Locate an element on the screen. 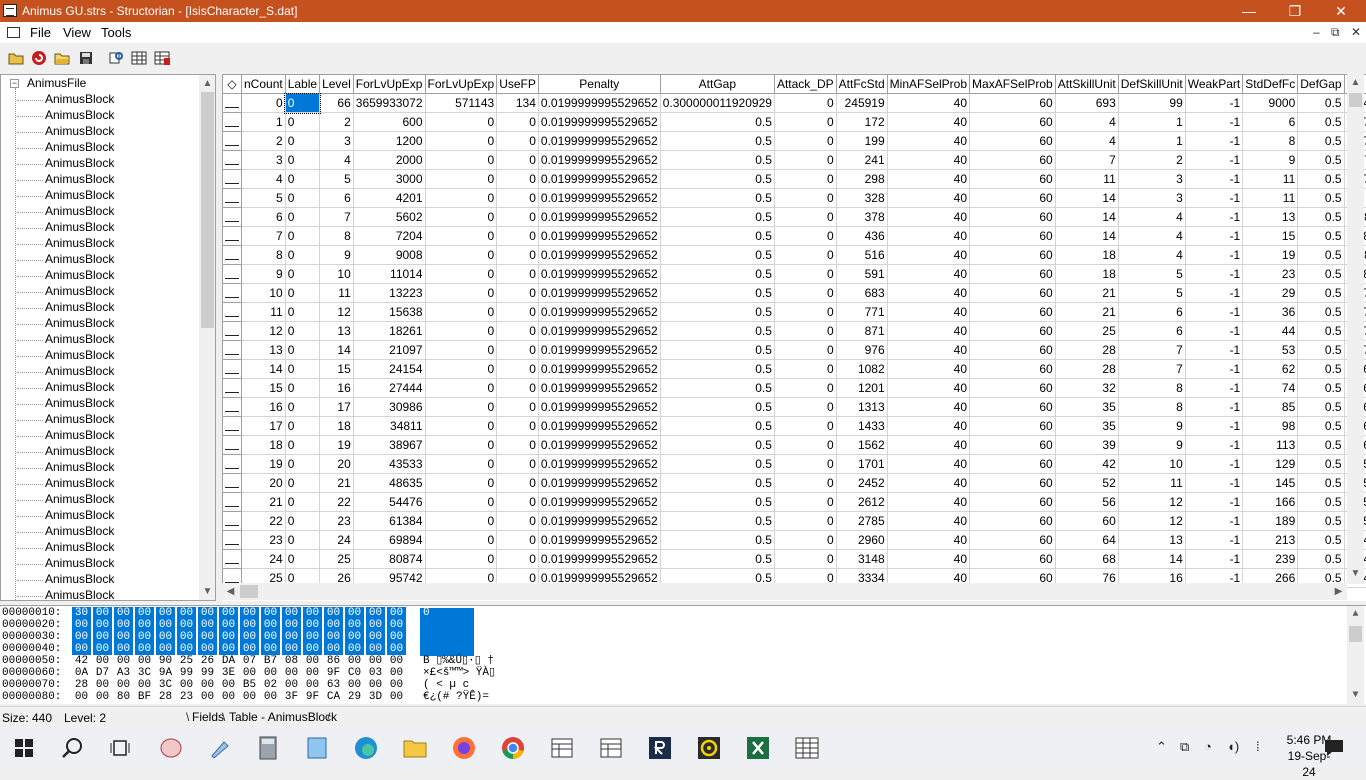 Image resolution: width=1366 pixels, height=780 pixels. table-cell: 5 is located at coordinates (264, 198).